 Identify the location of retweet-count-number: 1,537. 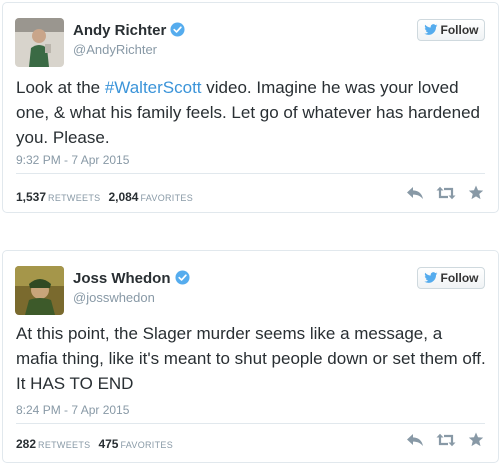
(31, 197).